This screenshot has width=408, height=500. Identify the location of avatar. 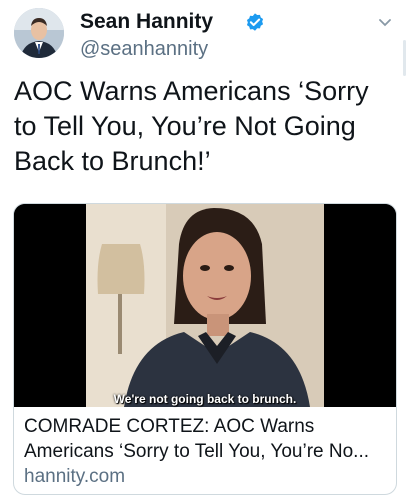
(39, 33).